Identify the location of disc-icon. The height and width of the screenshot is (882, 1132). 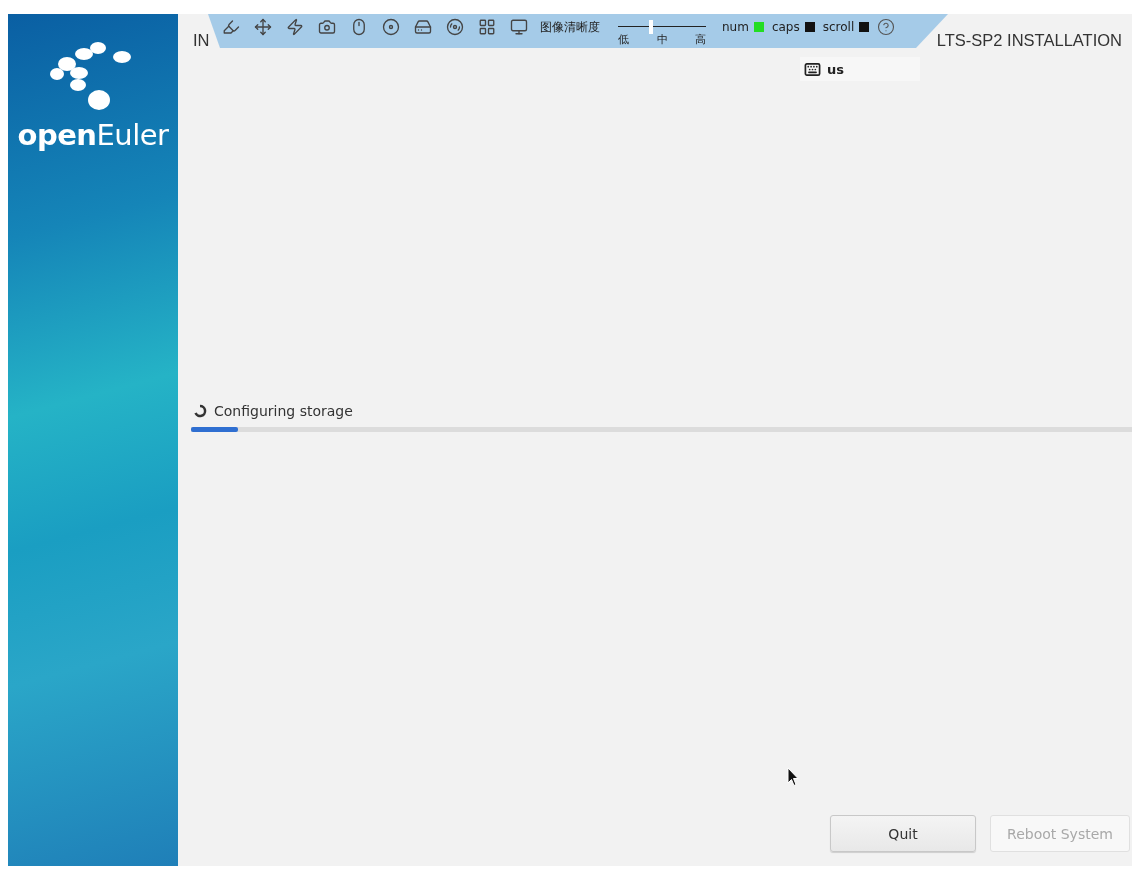
(455, 27).